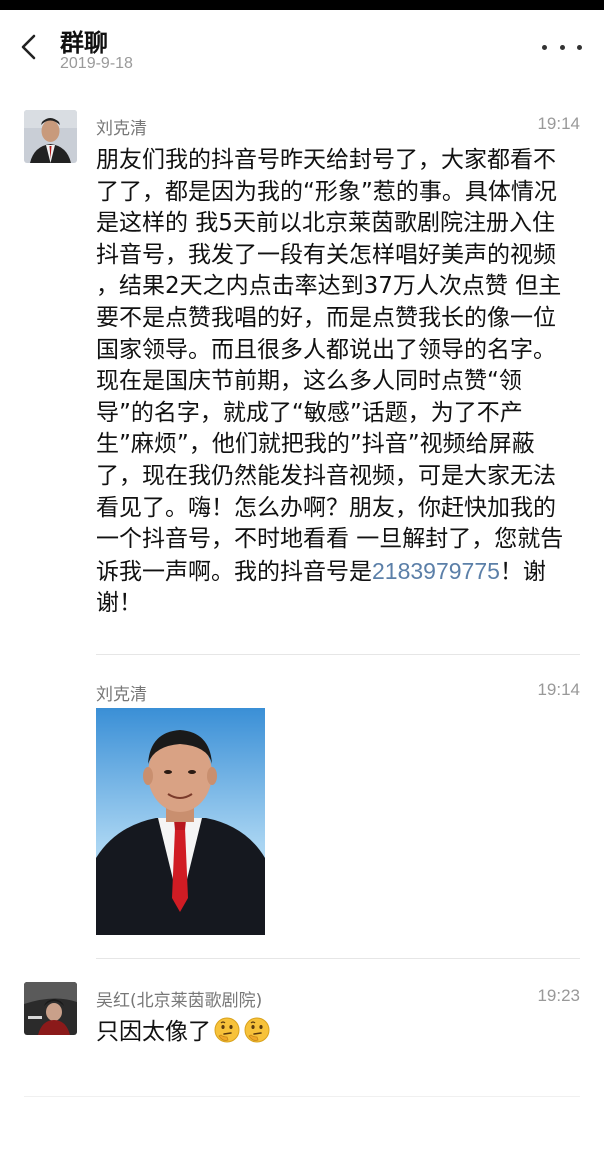 The height and width of the screenshot is (1162, 604). What do you see at coordinates (179, 1001) in the screenshot?
I see `sender-name: 吴红(北京莱茵歌剧院)` at bounding box center [179, 1001].